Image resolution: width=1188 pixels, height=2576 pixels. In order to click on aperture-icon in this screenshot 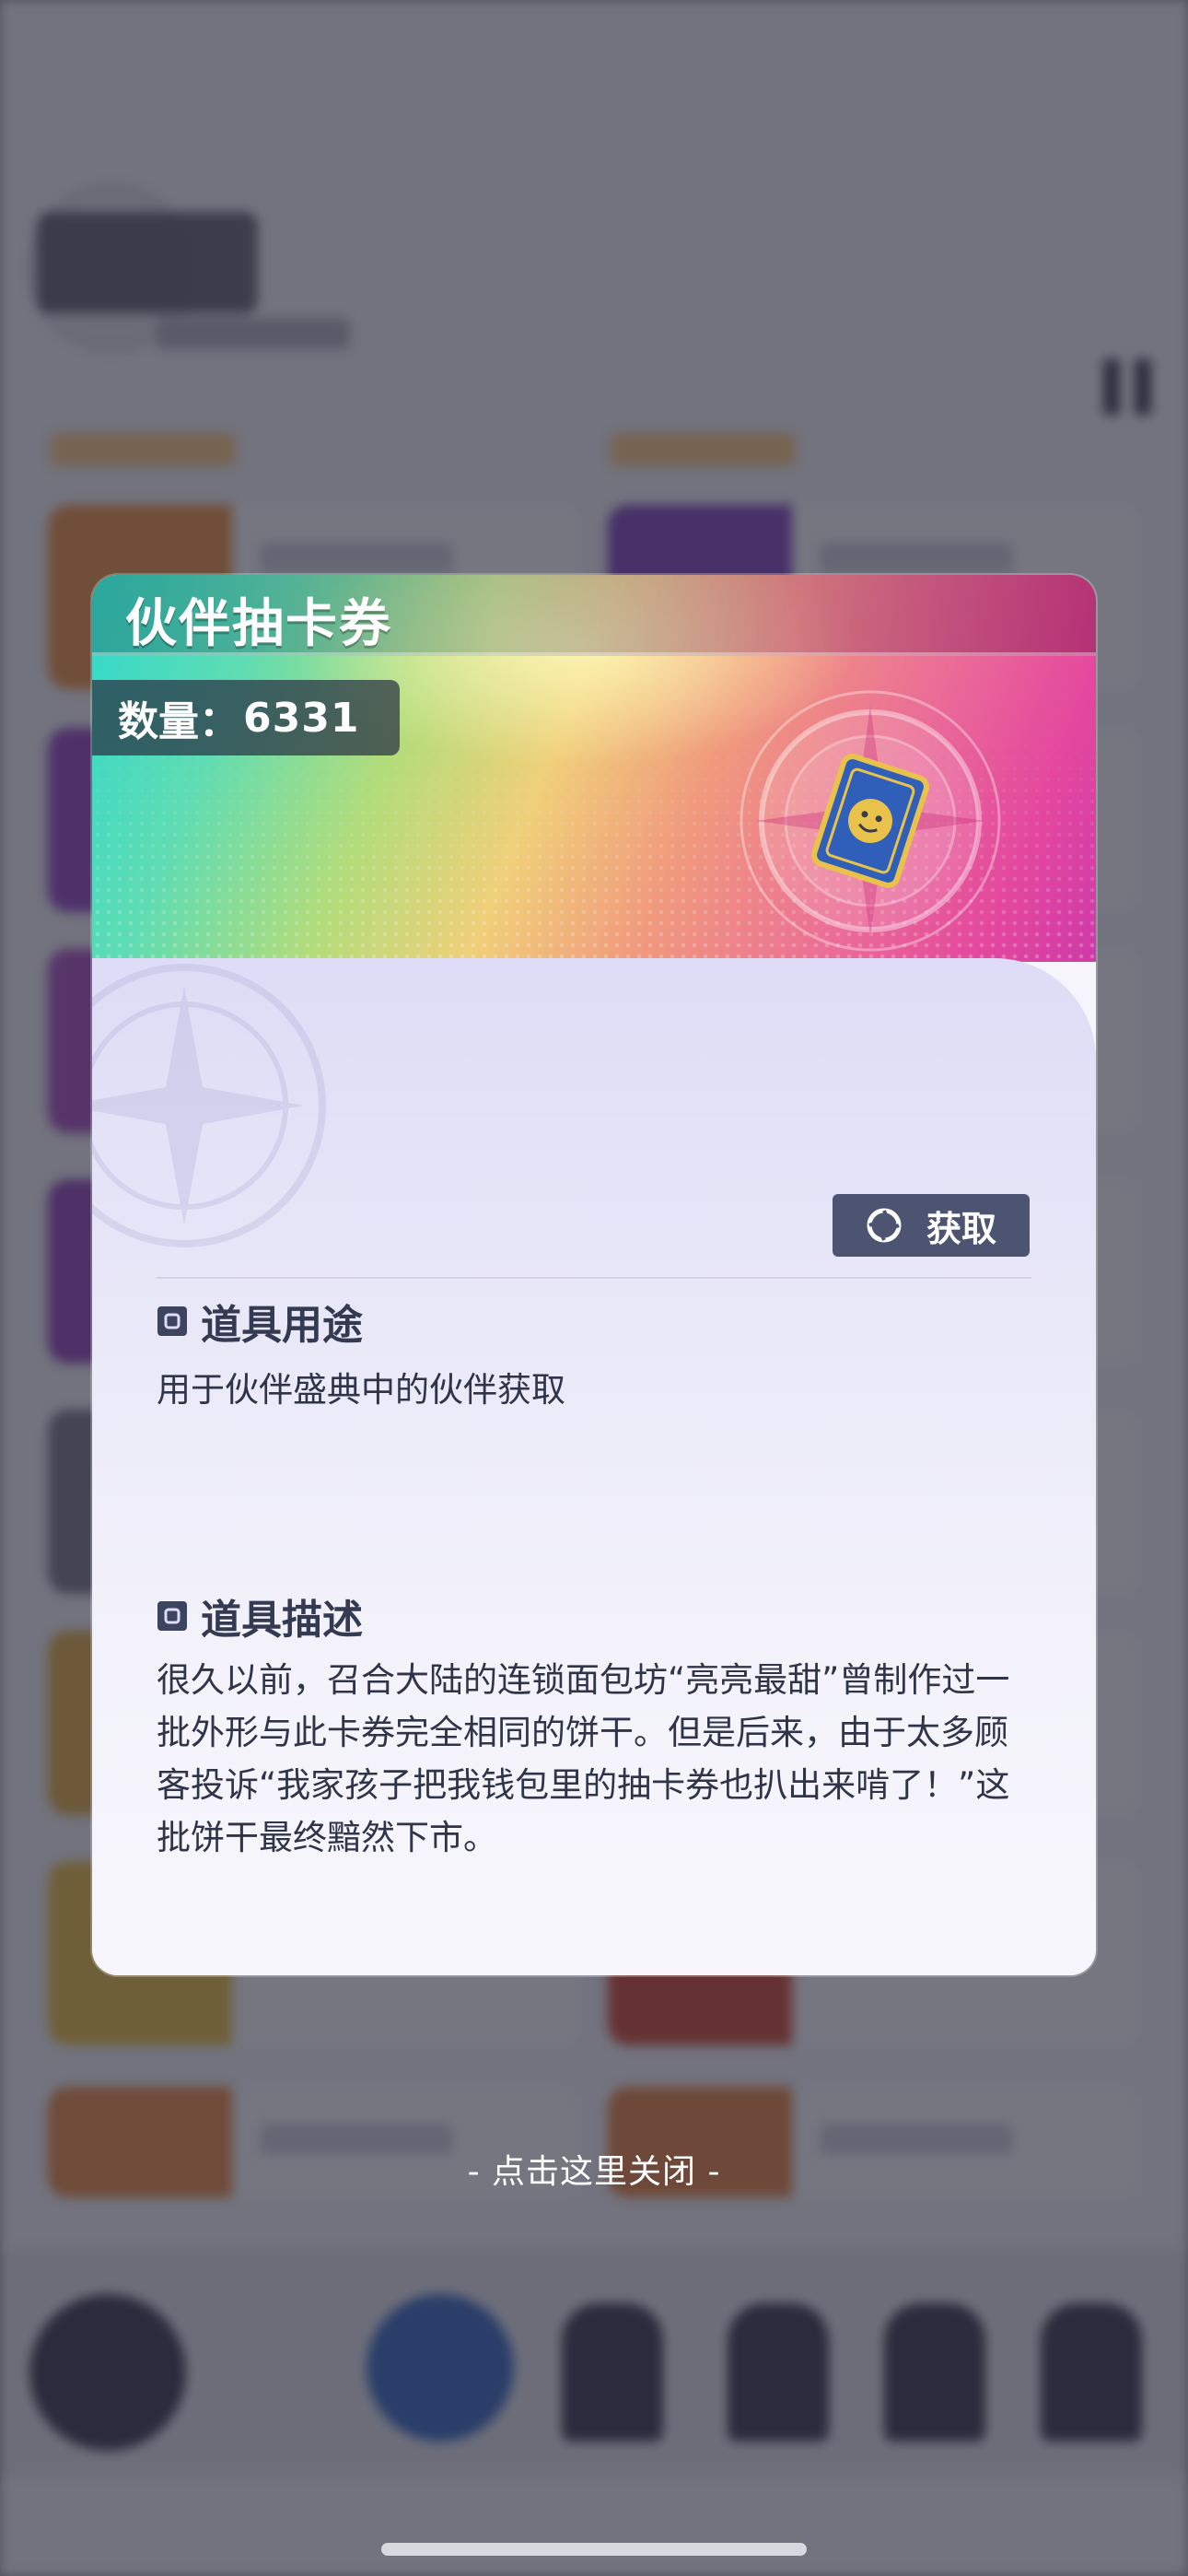, I will do `click(884, 1225)`.